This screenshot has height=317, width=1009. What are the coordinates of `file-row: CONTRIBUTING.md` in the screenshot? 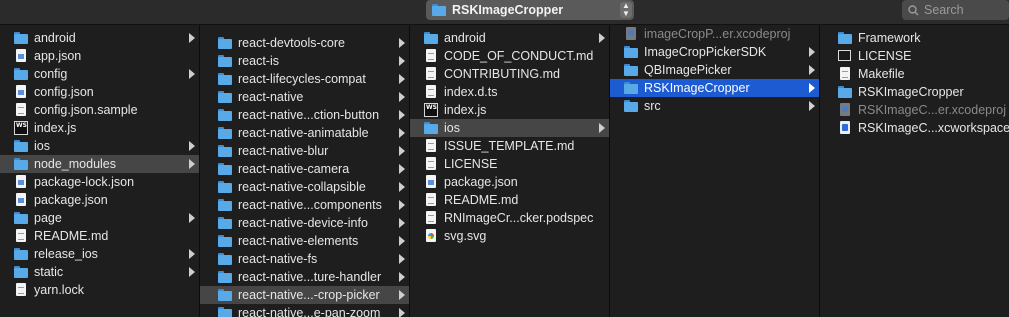 It's located at (509, 74).